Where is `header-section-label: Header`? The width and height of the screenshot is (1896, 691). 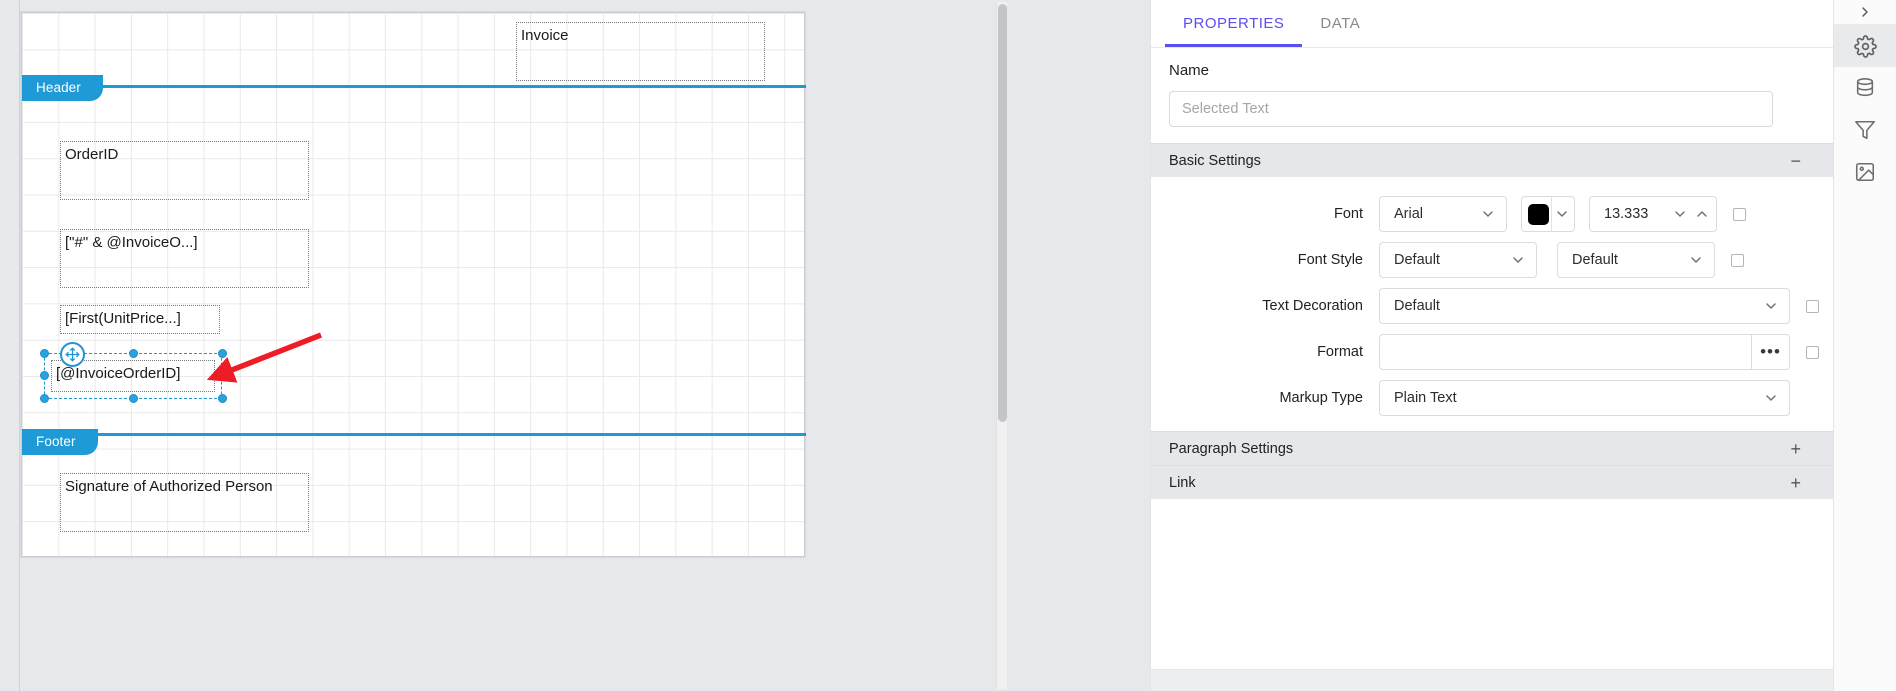 header-section-label: Header is located at coordinates (58, 87).